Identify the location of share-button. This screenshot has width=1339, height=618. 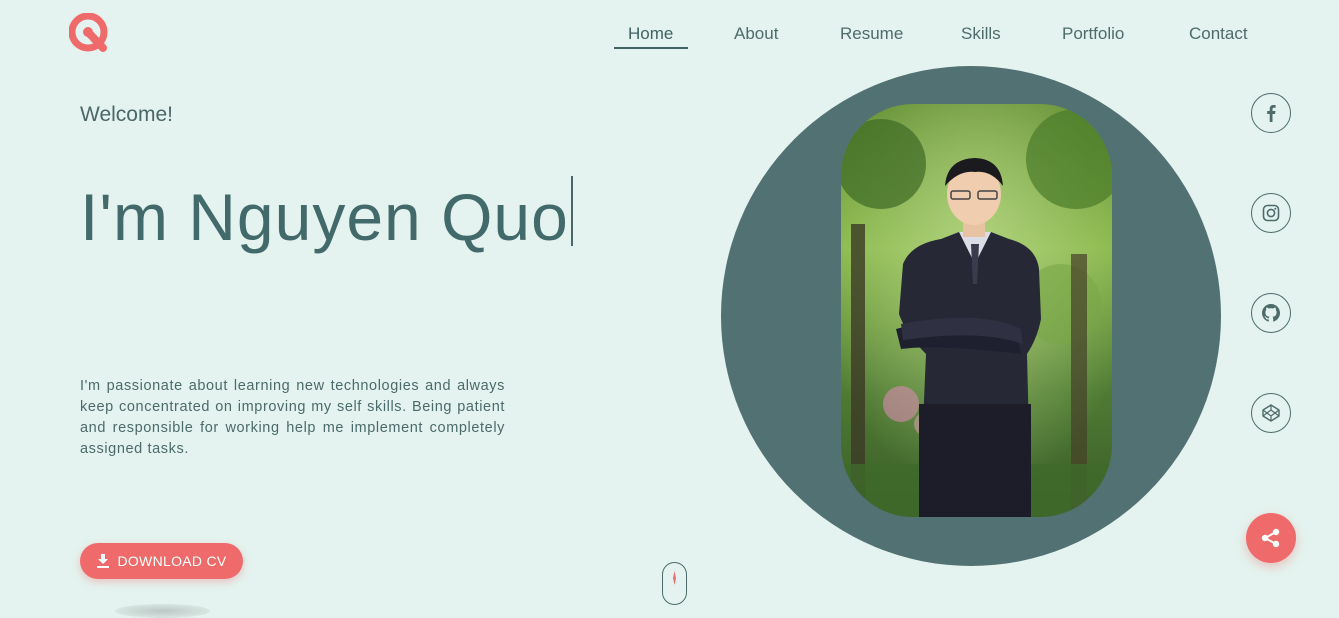
(1271, 538).